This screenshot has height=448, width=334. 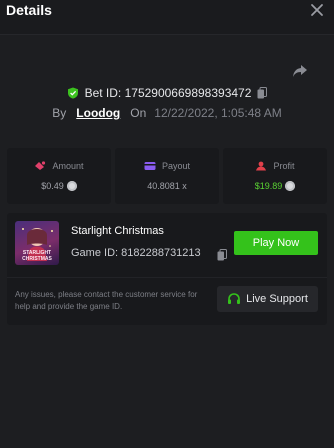 What do you see at coordinates (72, 93) in the screenshot?
I see `verified-shield-icon` at bounding box center [72, 93].